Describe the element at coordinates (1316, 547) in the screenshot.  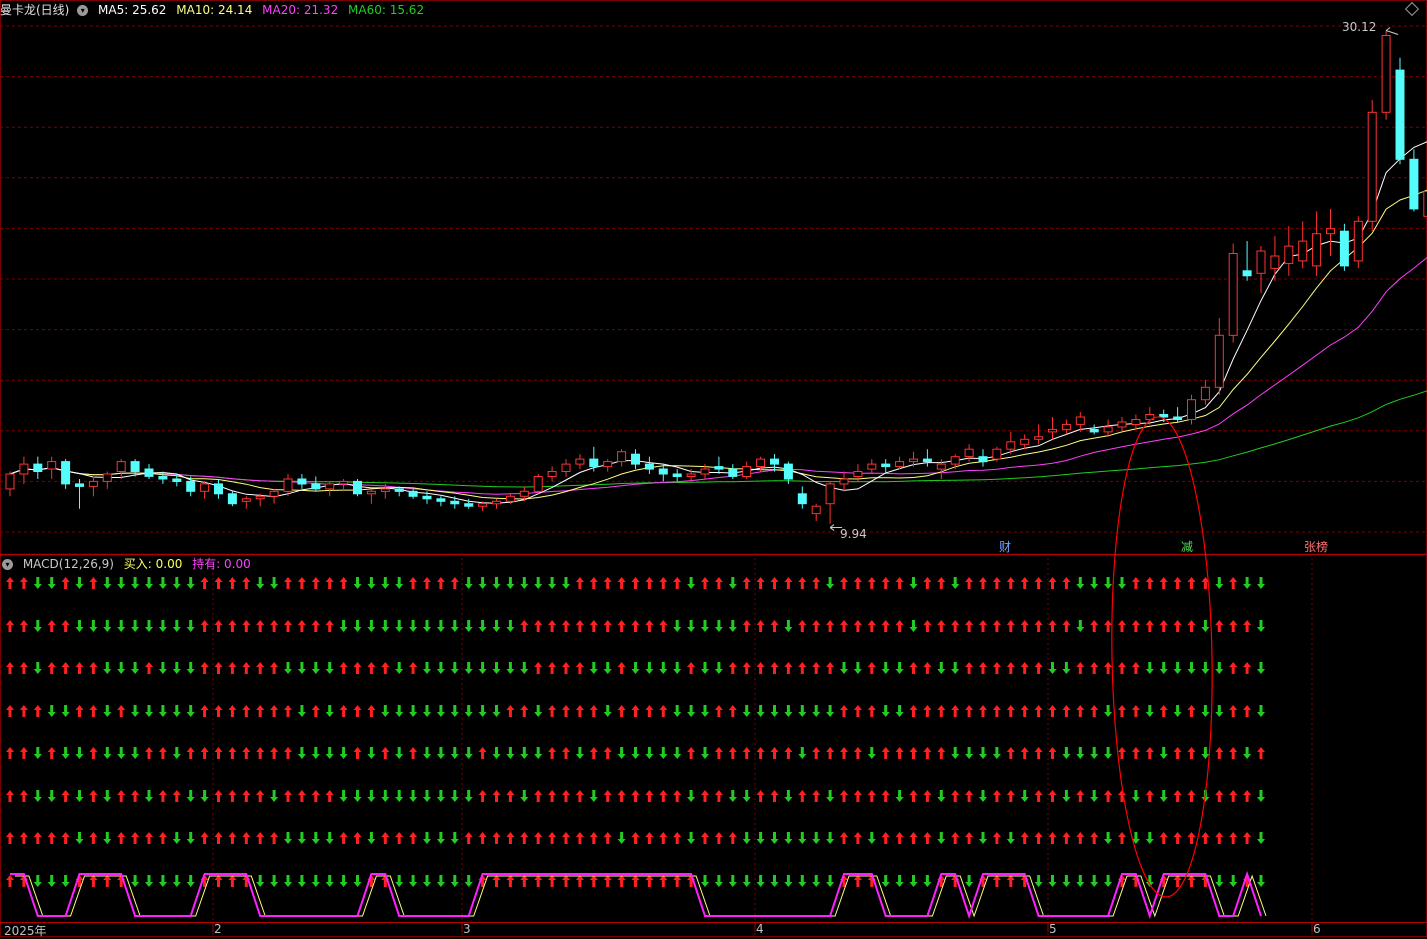
I see `event-tag-leaderboard: 张榜` at that location.